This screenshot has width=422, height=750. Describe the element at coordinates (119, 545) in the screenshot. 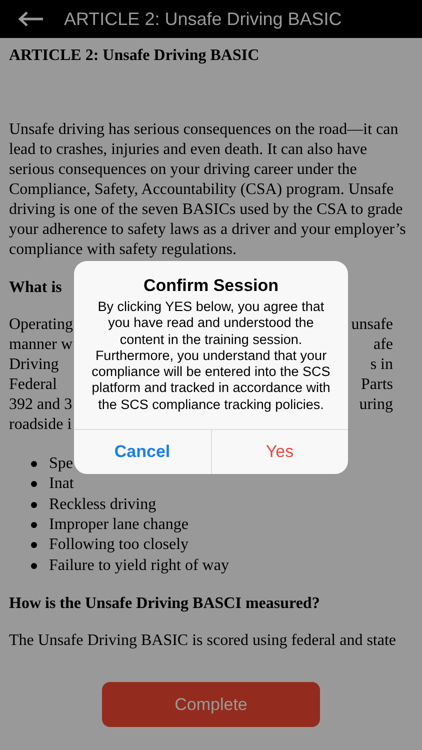

I see `list-item: Following too closely` at that location.